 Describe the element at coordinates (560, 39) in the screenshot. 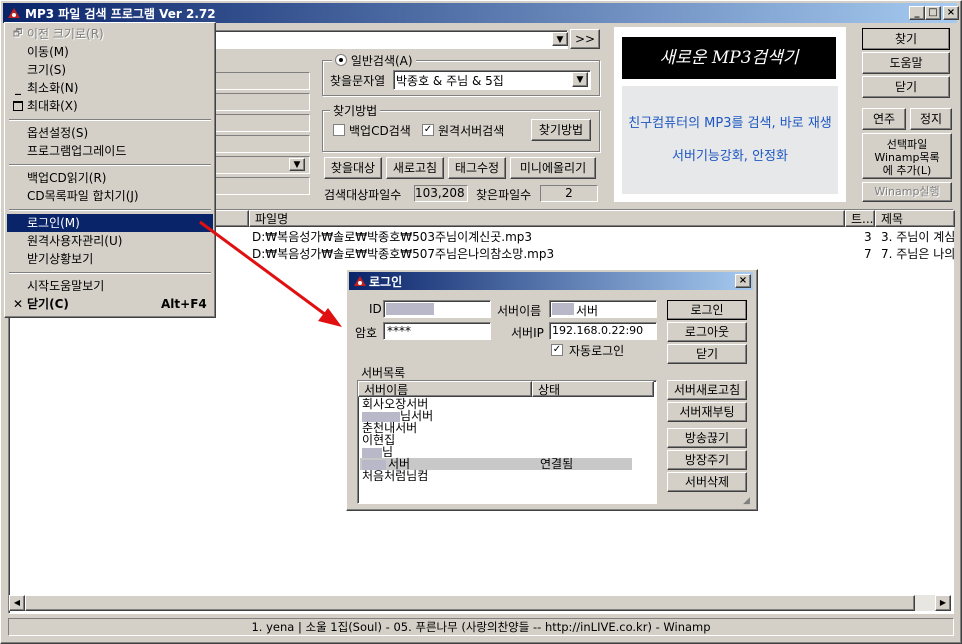

I see `path-dropdown-arrow: ▼` at that location.